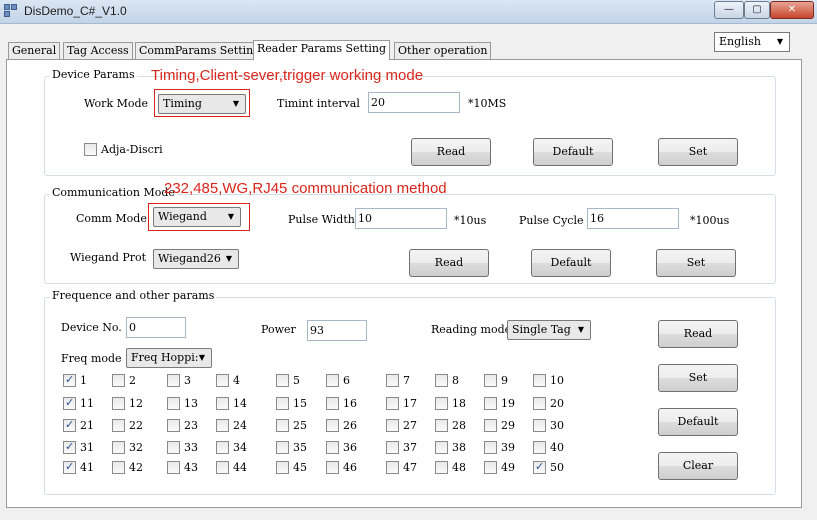 This screenshot has height=520, width=817. What do you see at coordinates (282, 403) in the screenshot?
I see `channel-15-checkbox` at bounding box center [282, 403].